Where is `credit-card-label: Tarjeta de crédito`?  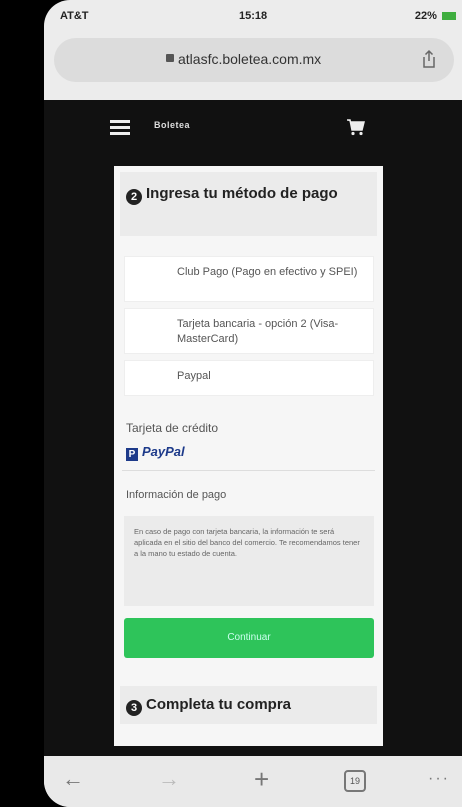
credit-card-label: Tarjeta de crédito is located at coordinates (172, 428).